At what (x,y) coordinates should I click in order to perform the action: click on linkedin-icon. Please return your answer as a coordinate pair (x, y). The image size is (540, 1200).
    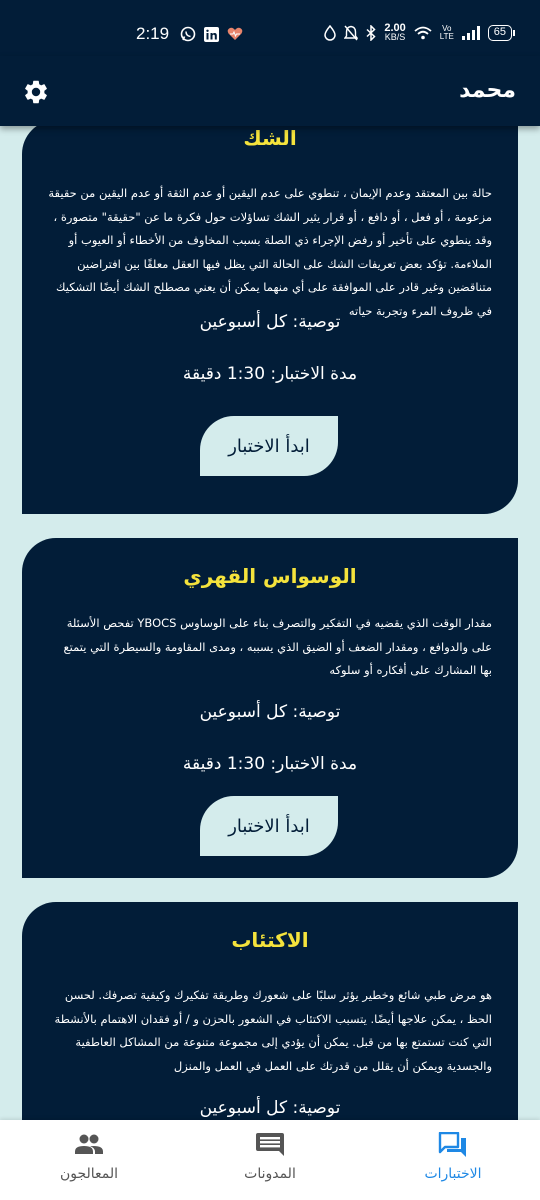
    Looking at the image, I should click on (211, 34).